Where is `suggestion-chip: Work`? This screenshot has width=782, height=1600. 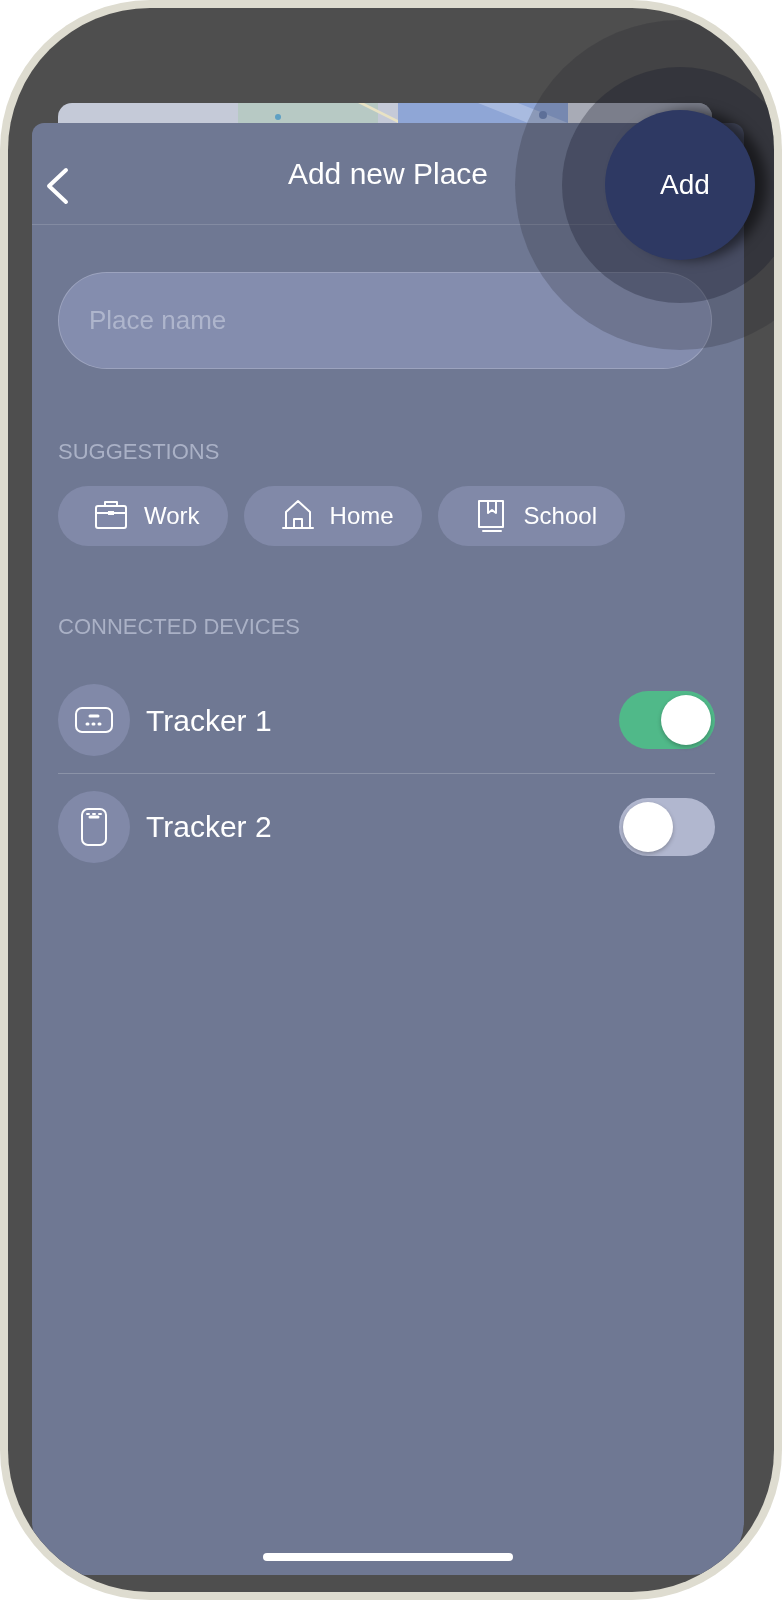
suggestion-chip: Work is located at coordinates (143, 516).